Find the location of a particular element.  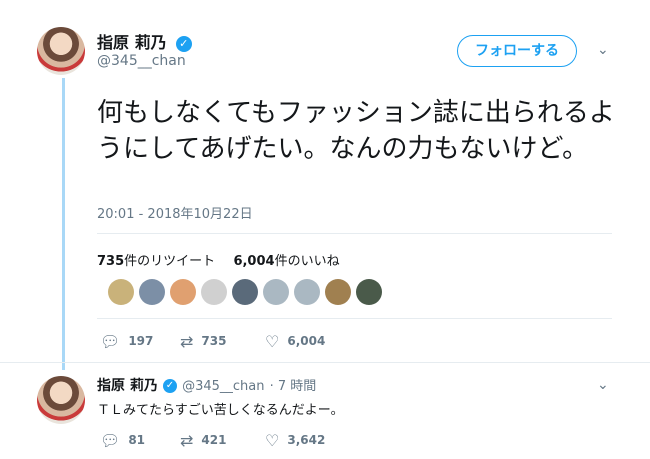

like-stat: 6,004件のいいね is located at coordinates (286, 261).